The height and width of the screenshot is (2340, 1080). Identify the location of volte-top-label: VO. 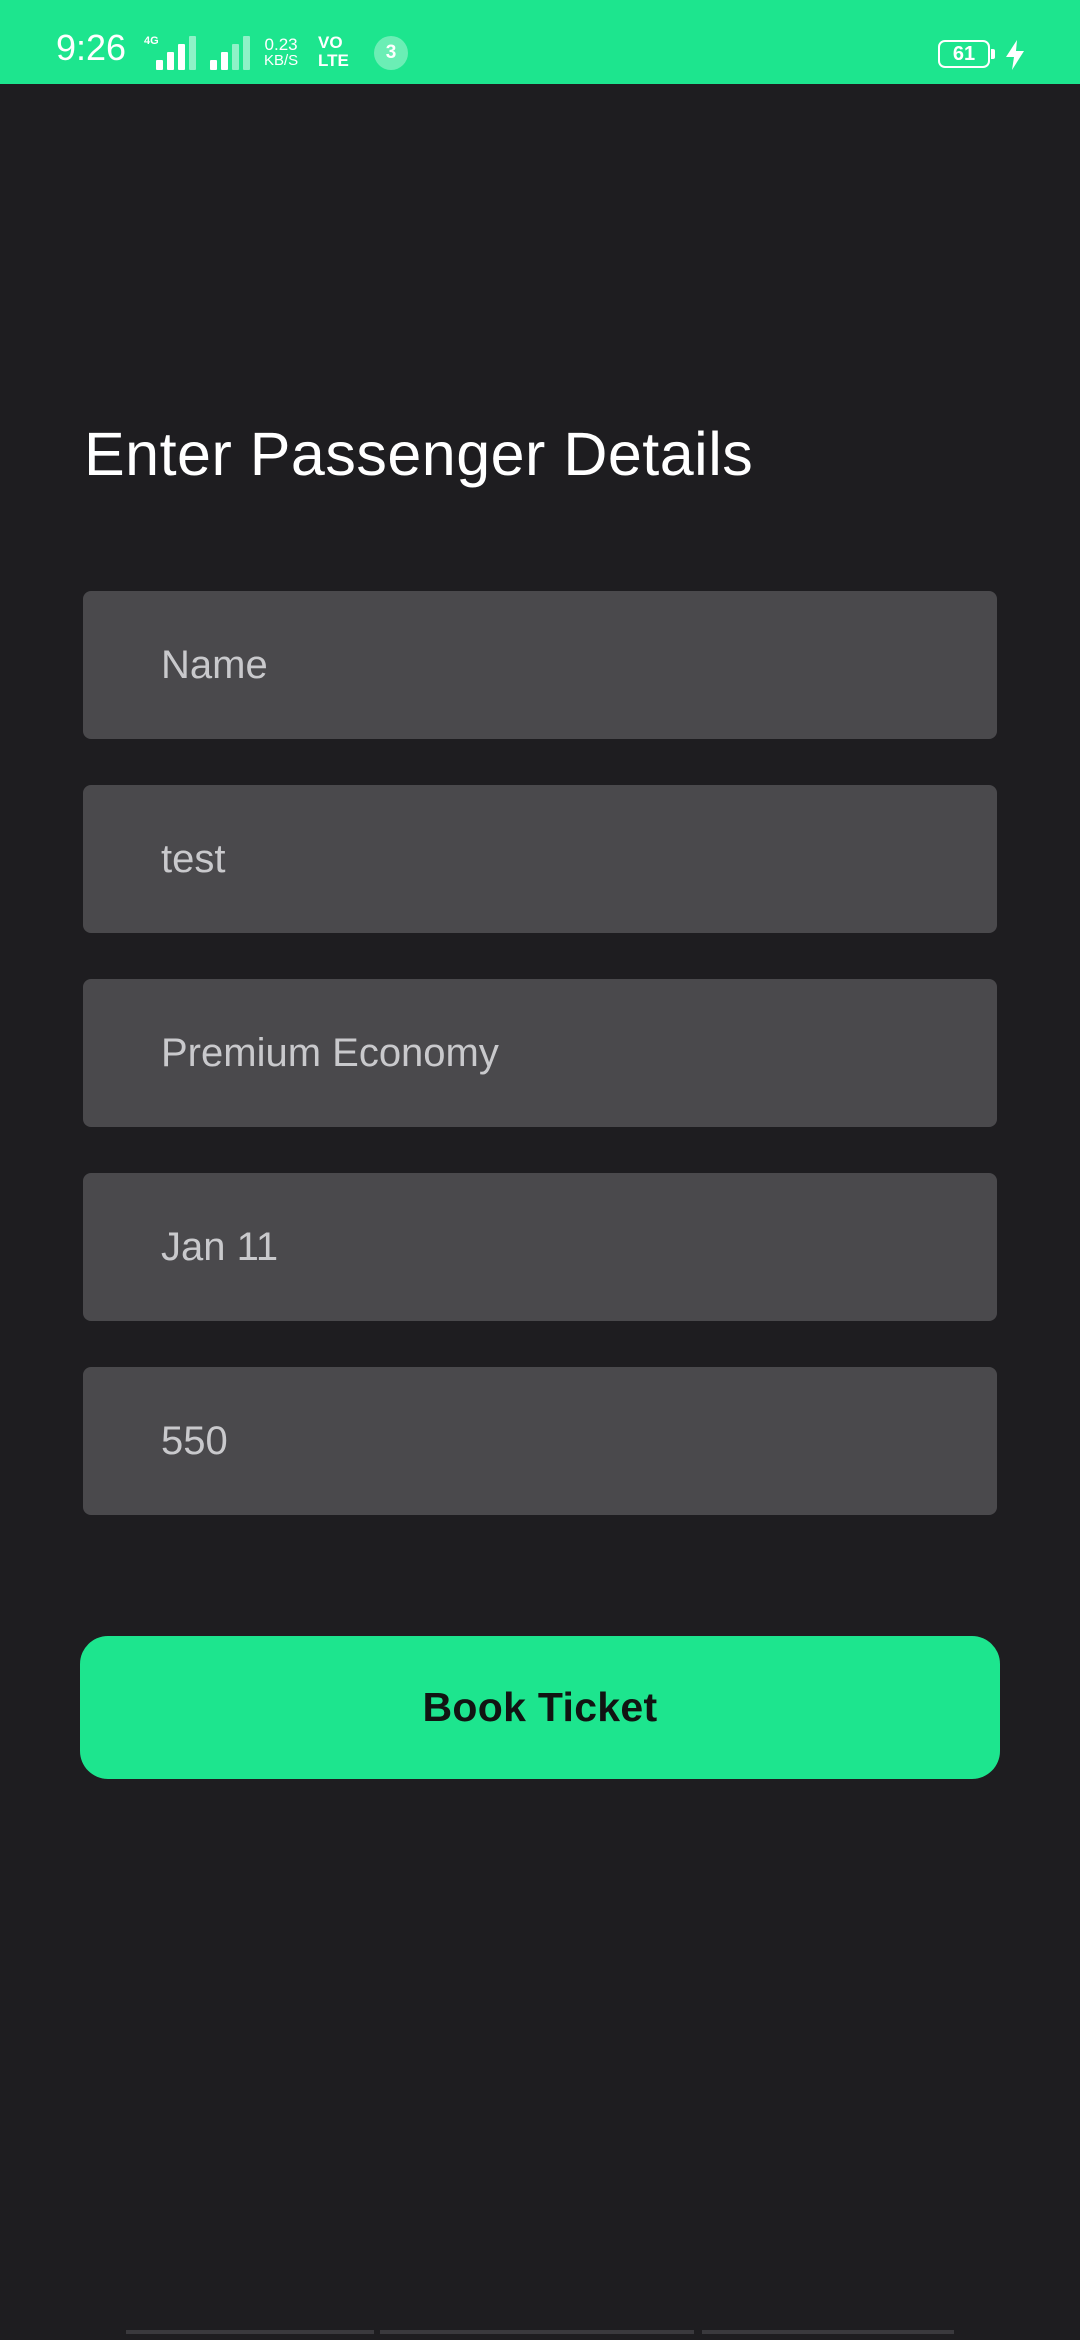
(330, 42).